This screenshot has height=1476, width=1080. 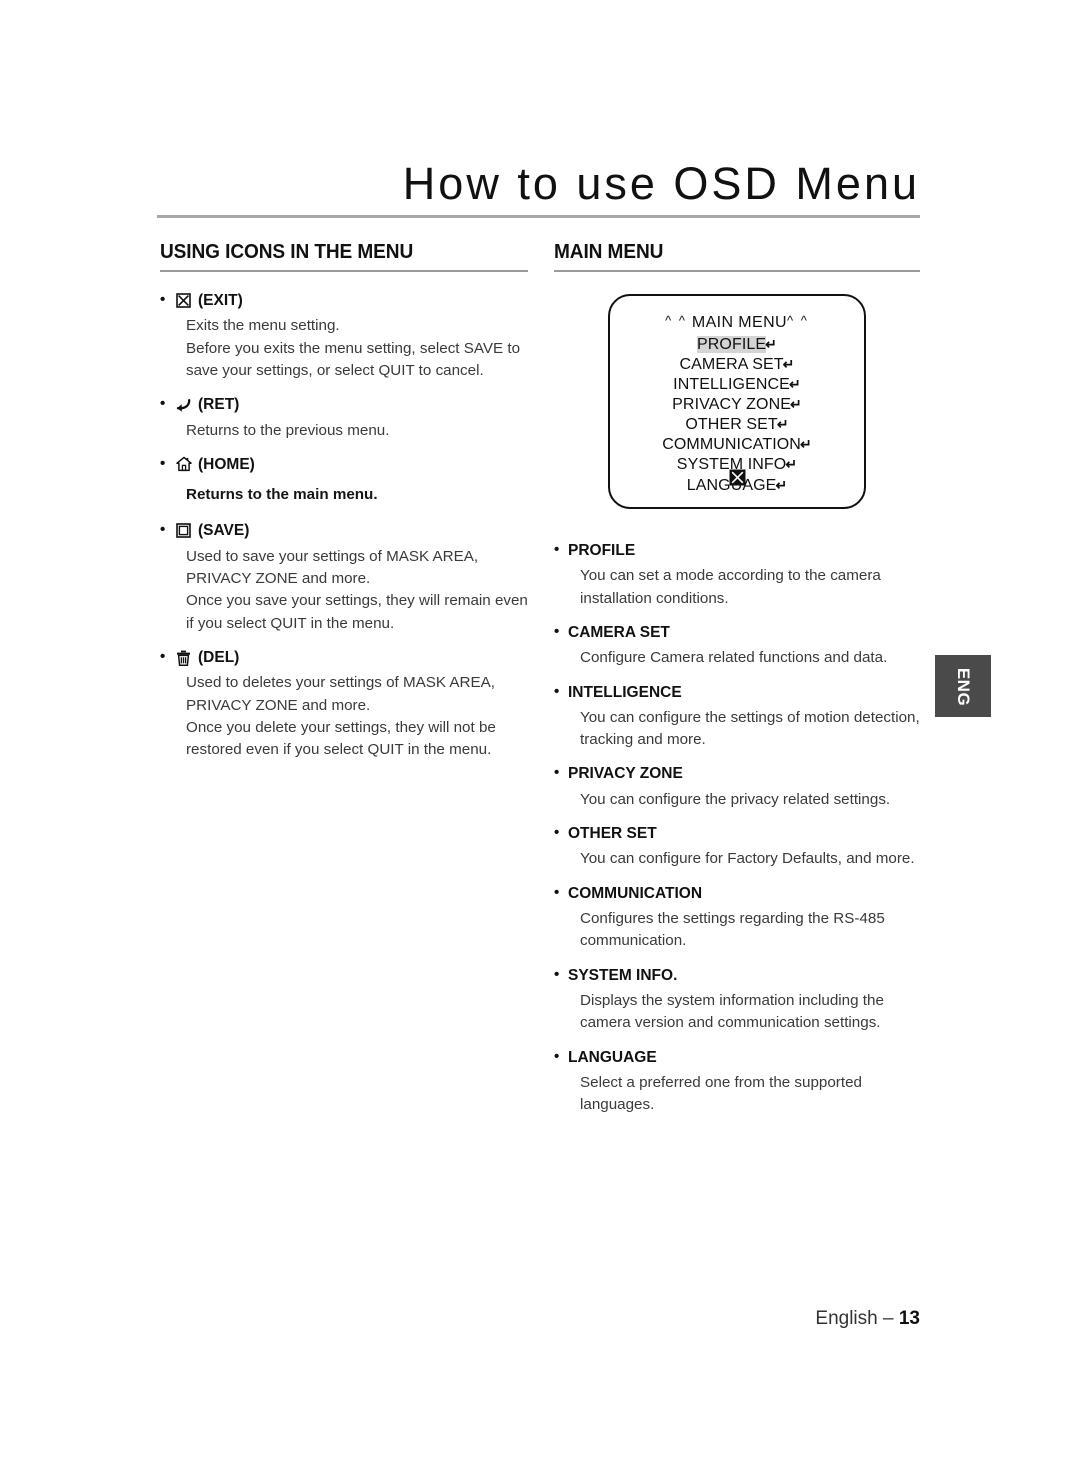 What do you see at coordinates (731, 425) in the screenshot?
I see `osd-menu-item-label: OTHER SET` at bounding box center [731, 425].